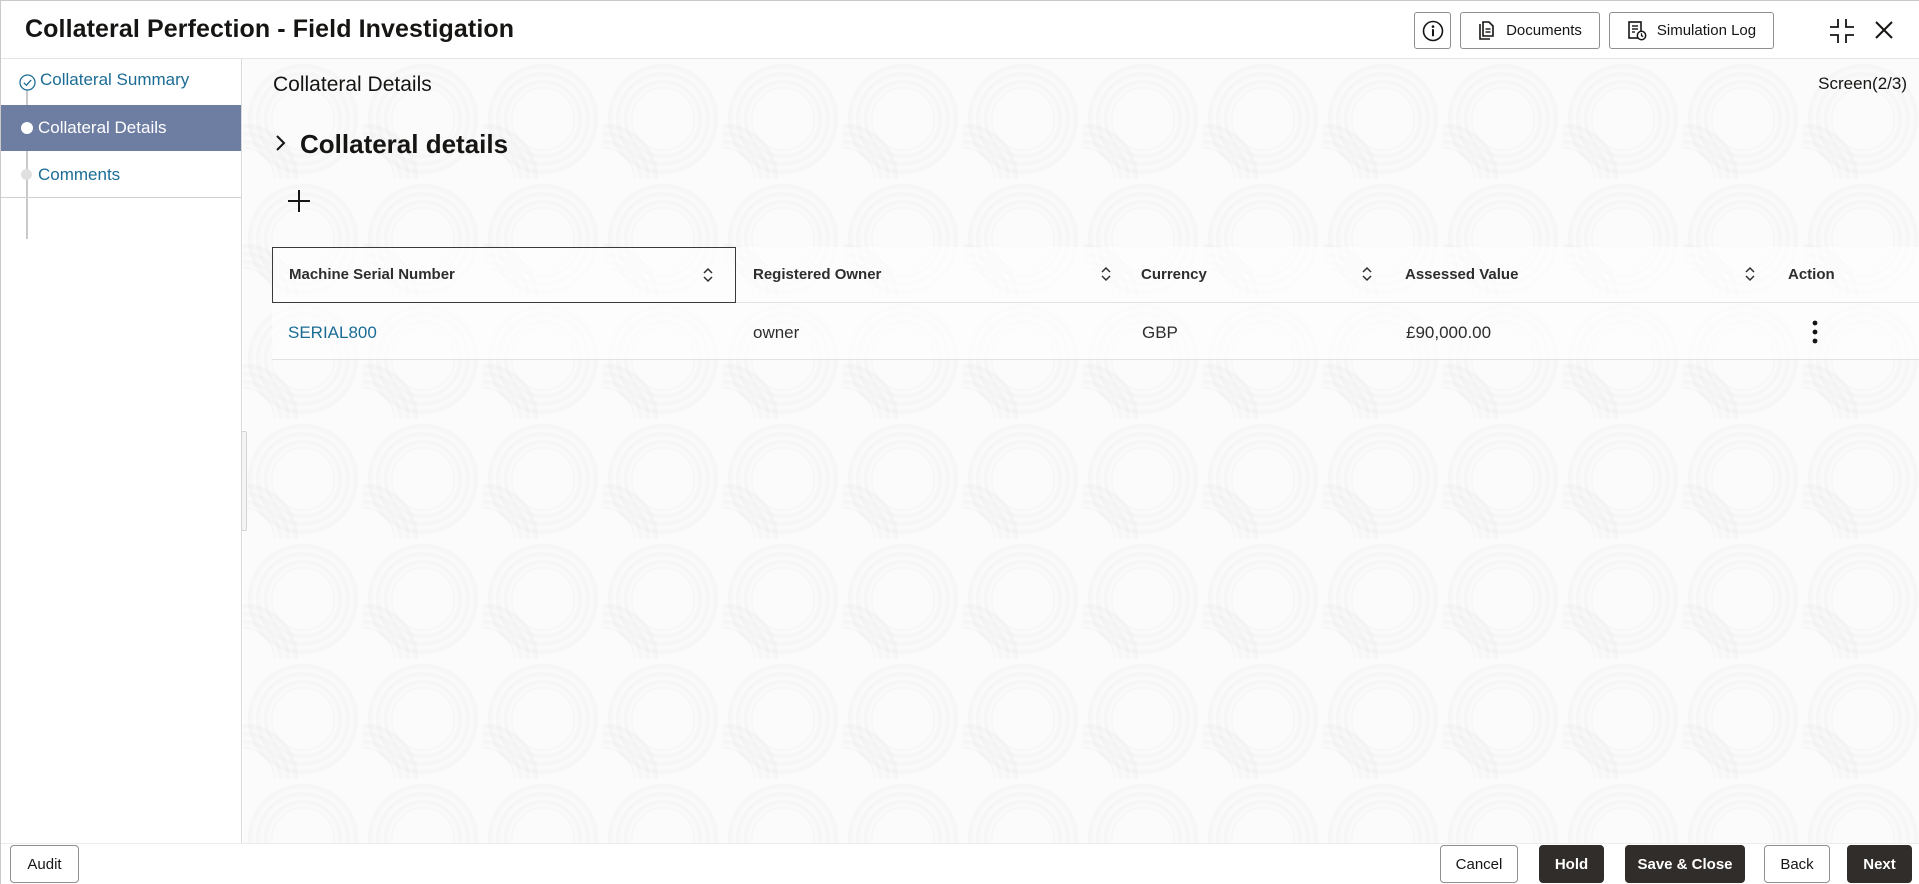  What do you see at coordinates (504, 275) in the screenshot?
I see `column-header-machine-serial-number: Machine Serial Number` at bounding box center [504, 275].